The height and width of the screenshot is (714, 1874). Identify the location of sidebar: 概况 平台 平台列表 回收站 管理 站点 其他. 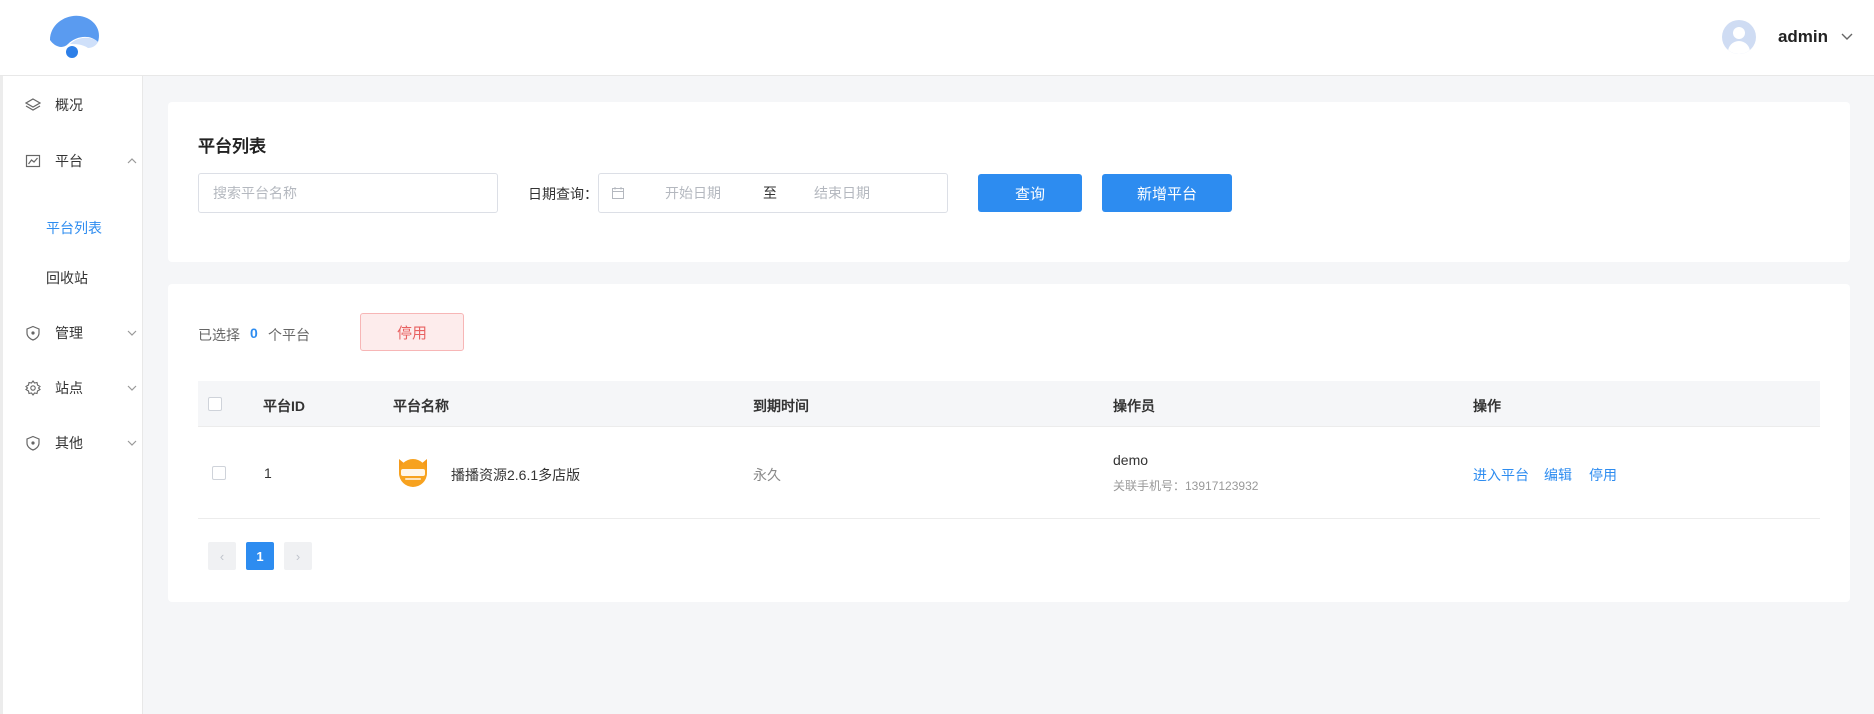
(71, 395).